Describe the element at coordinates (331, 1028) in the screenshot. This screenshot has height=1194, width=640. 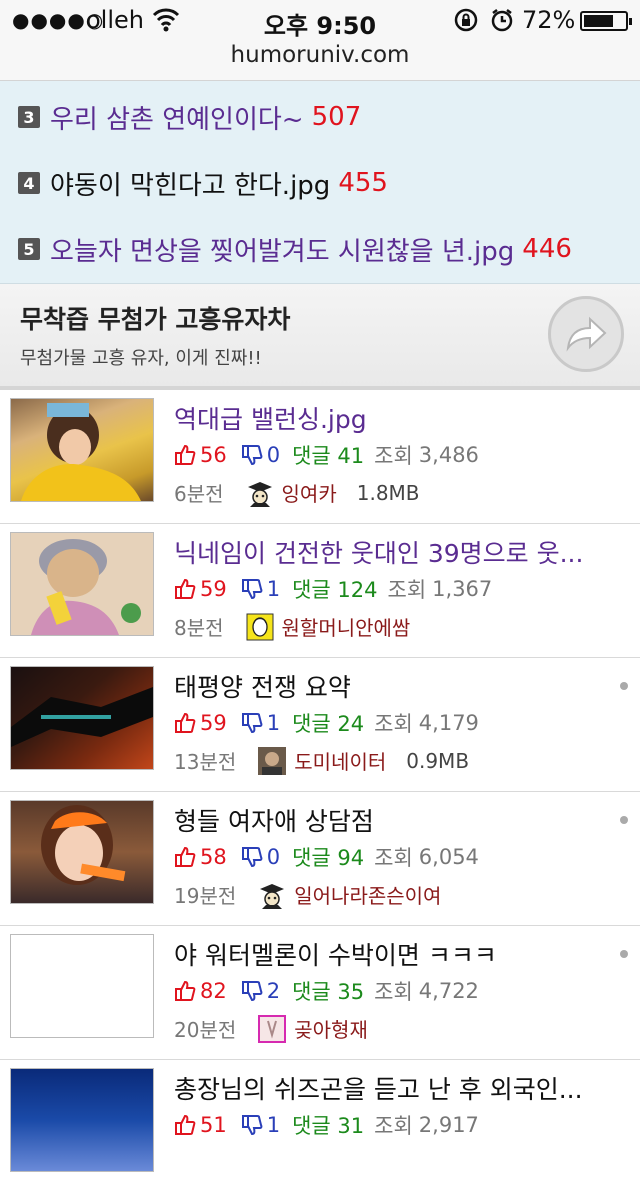
I see `post-author: 곶아형재` at that location.